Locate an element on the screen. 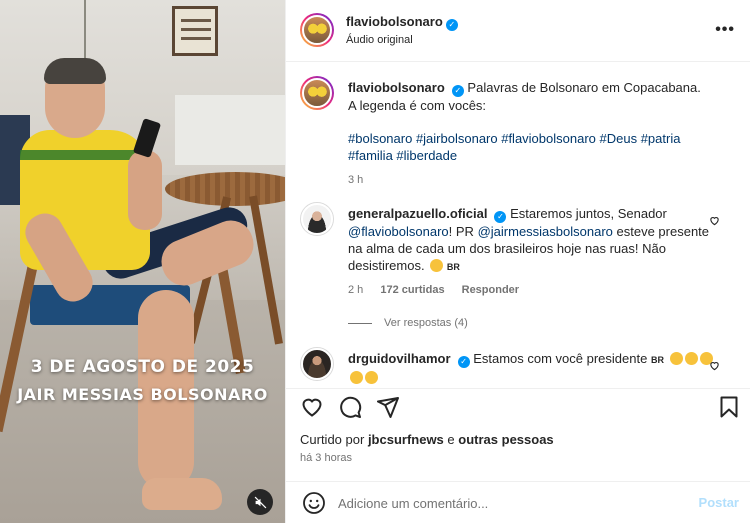 The image size is (750, 523). speaker-muted-icon is located at coordinates (260, 502).